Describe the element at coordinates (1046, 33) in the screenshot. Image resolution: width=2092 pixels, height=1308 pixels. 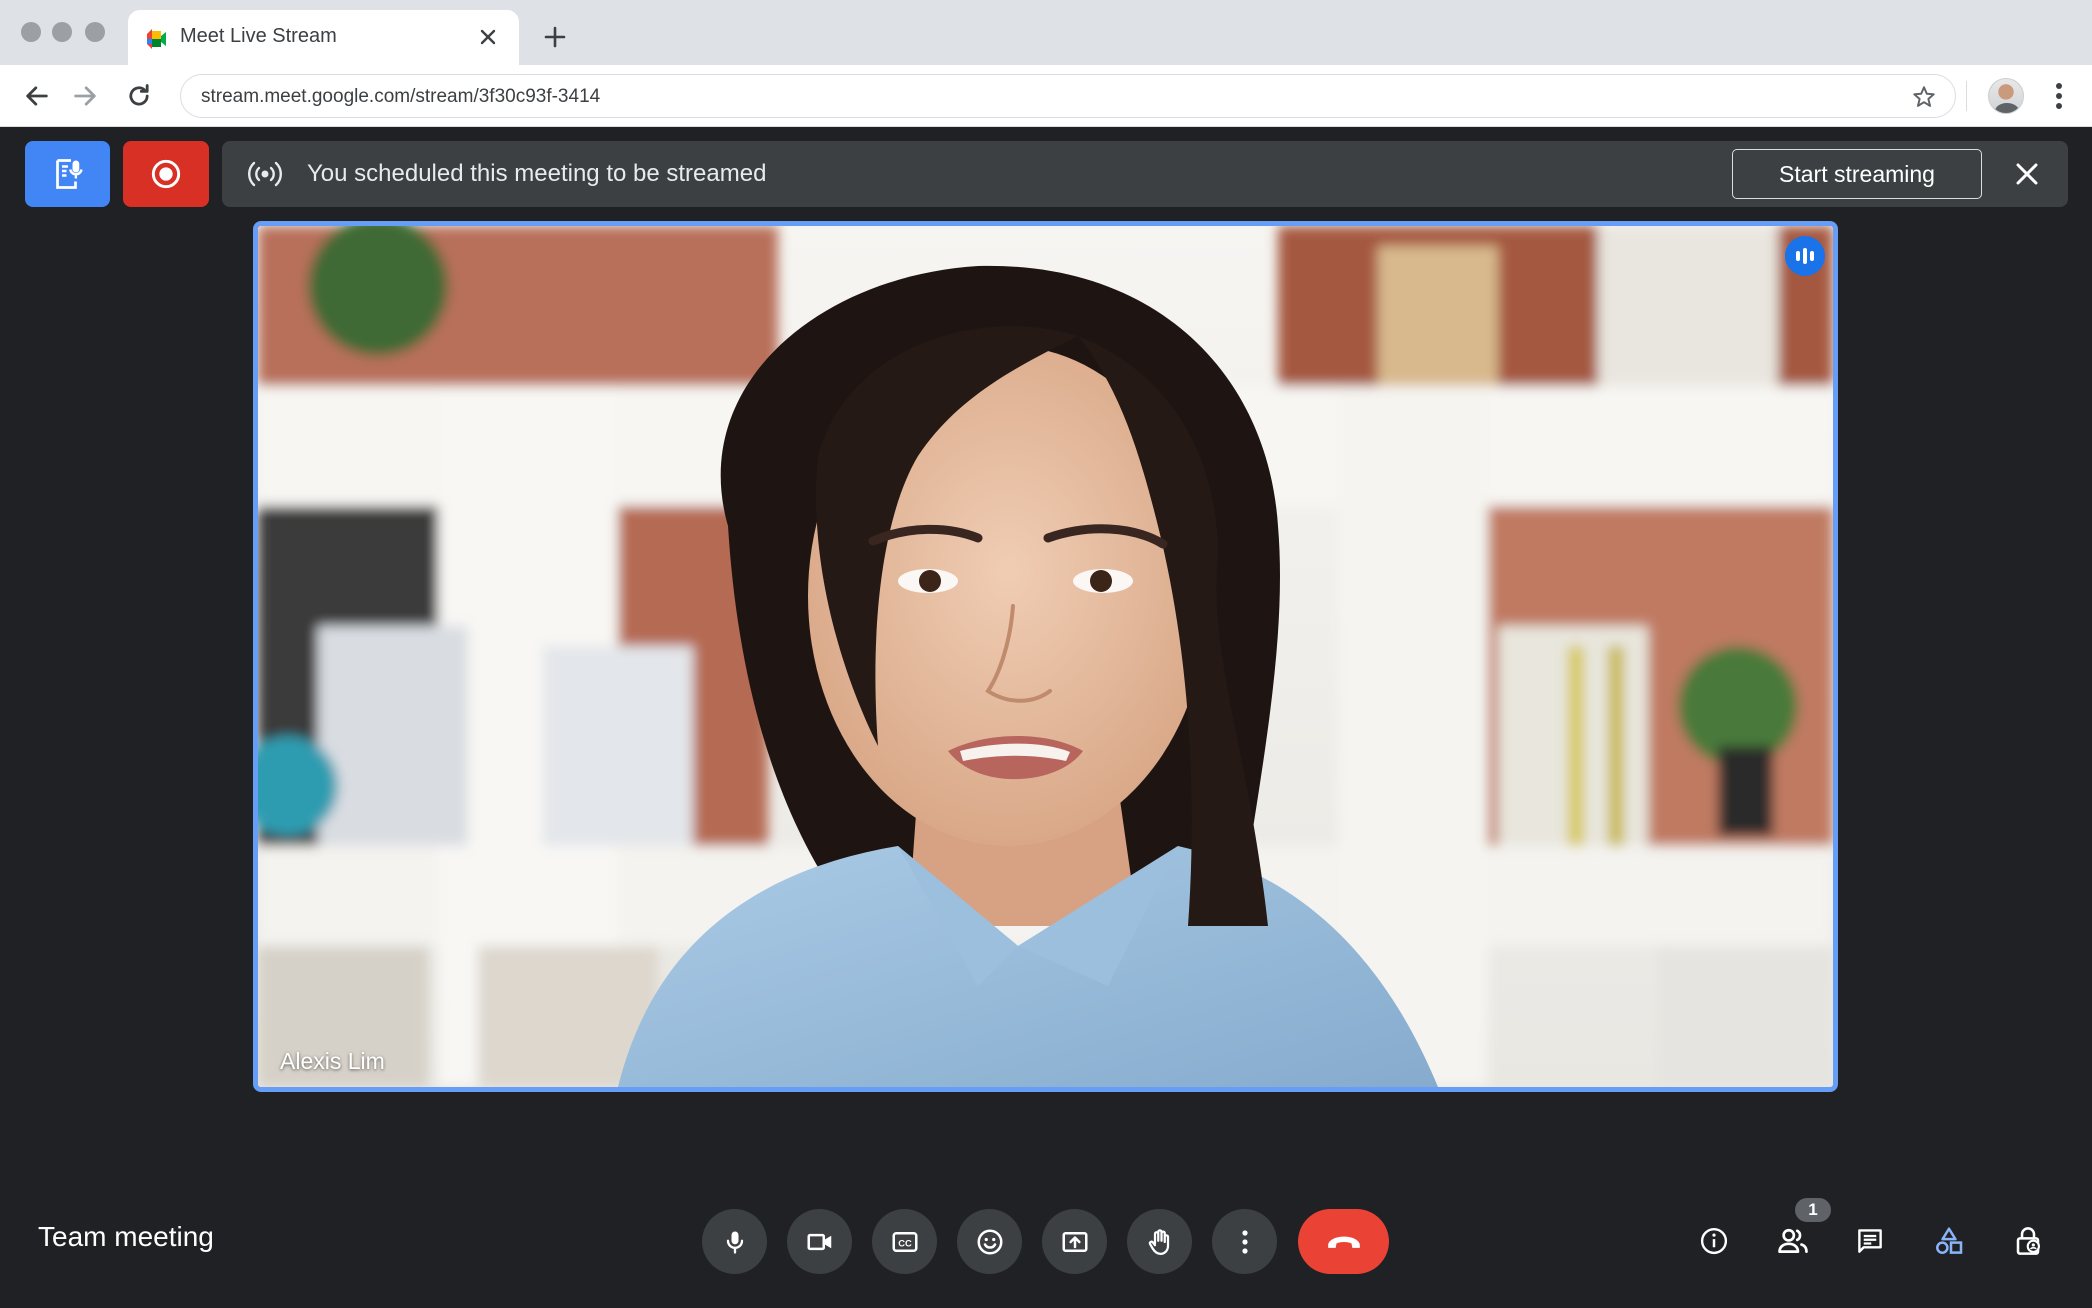
I see `browser-tab-strip: Meet Live Stream` at that location.